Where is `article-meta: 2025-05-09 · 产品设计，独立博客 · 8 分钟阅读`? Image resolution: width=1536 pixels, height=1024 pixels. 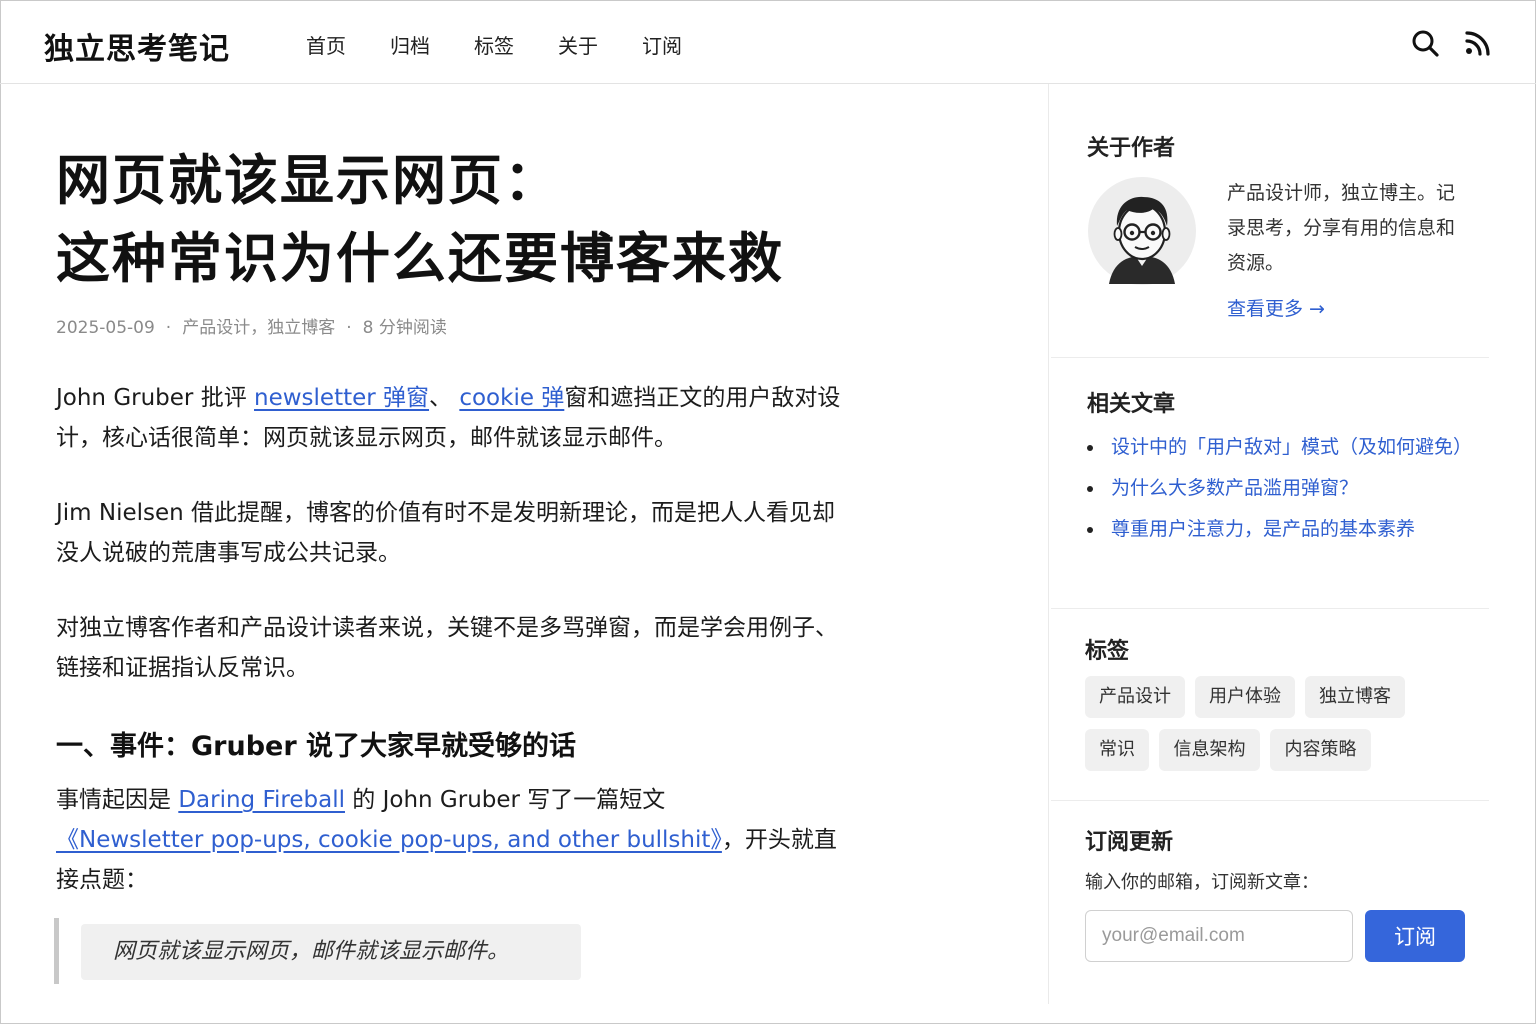 article-meta: 2025-05-09 · 产品设计，独立博客 · 8 分钟阅读 is located at coordinates (251, 325).